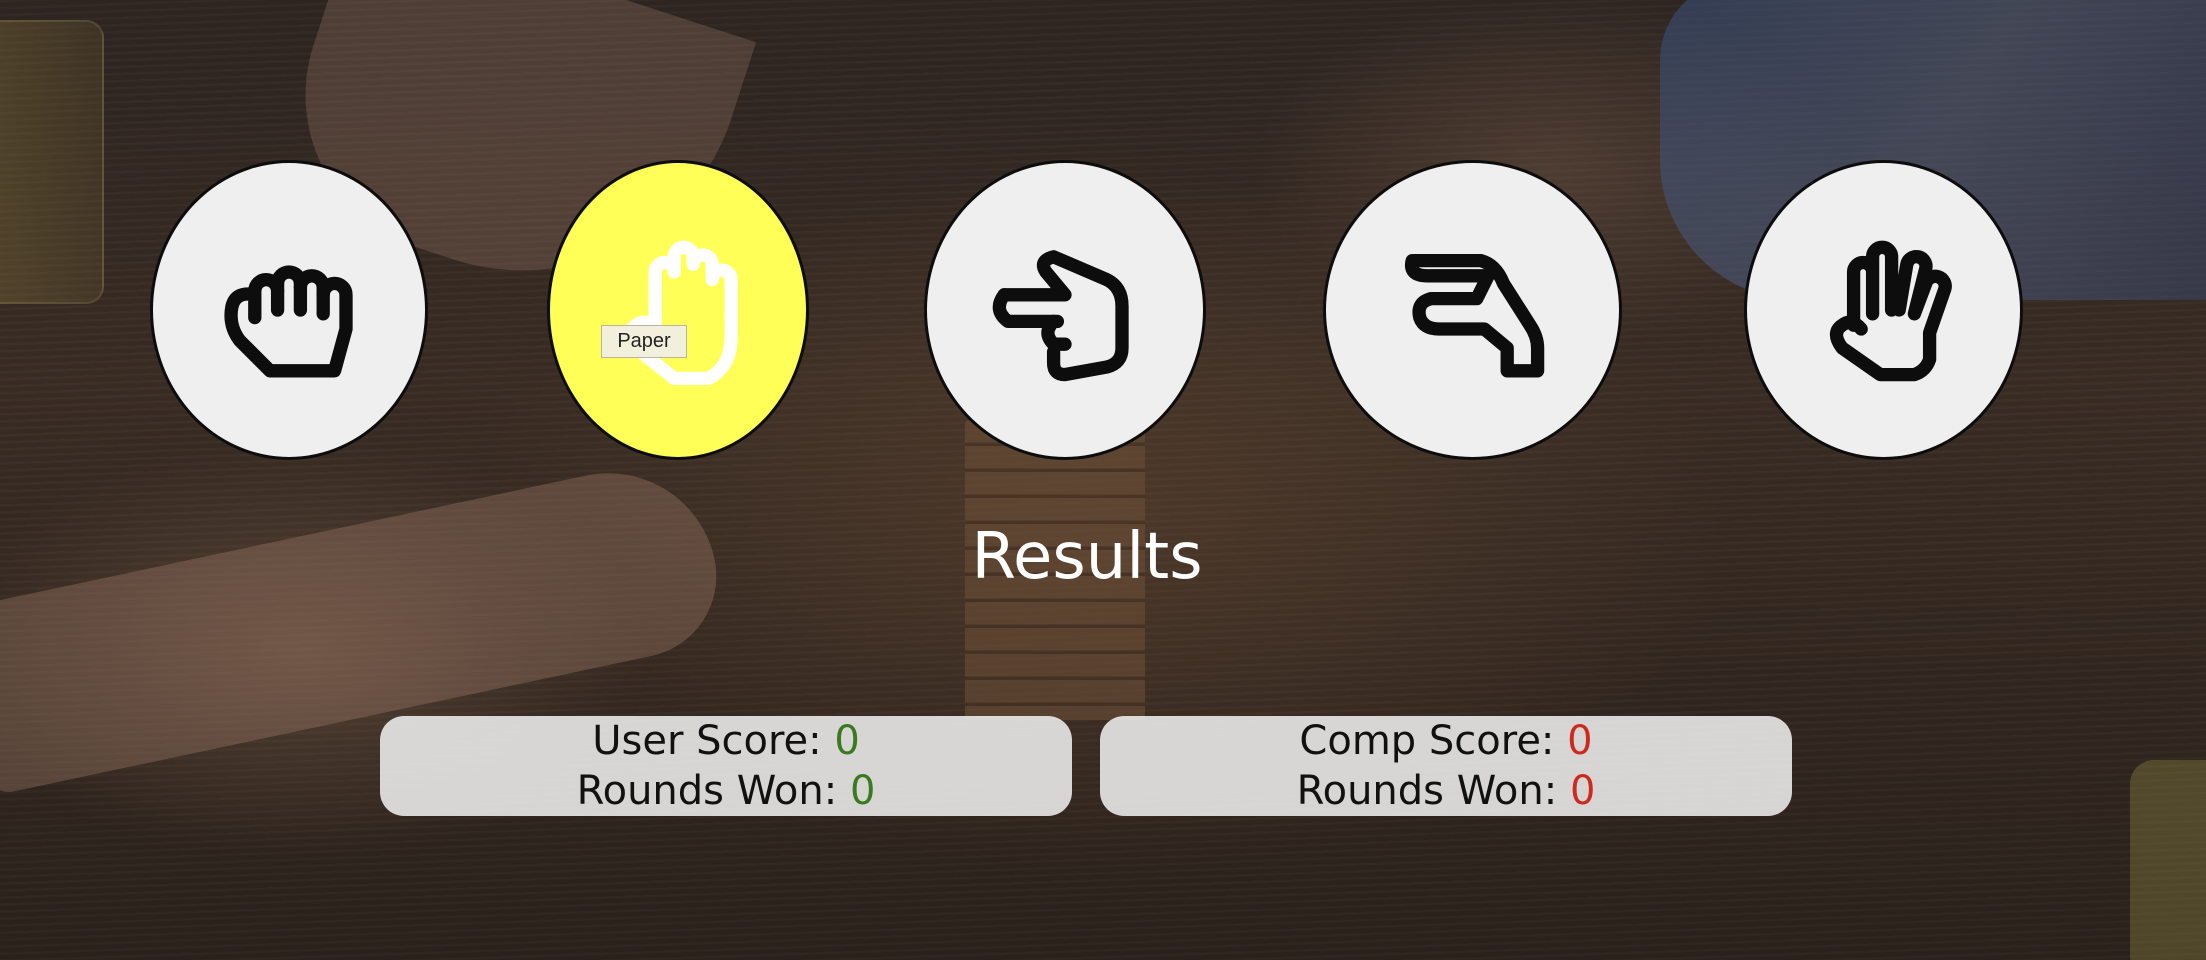  I want to click on rock-hand-icon, so click(288, 321).